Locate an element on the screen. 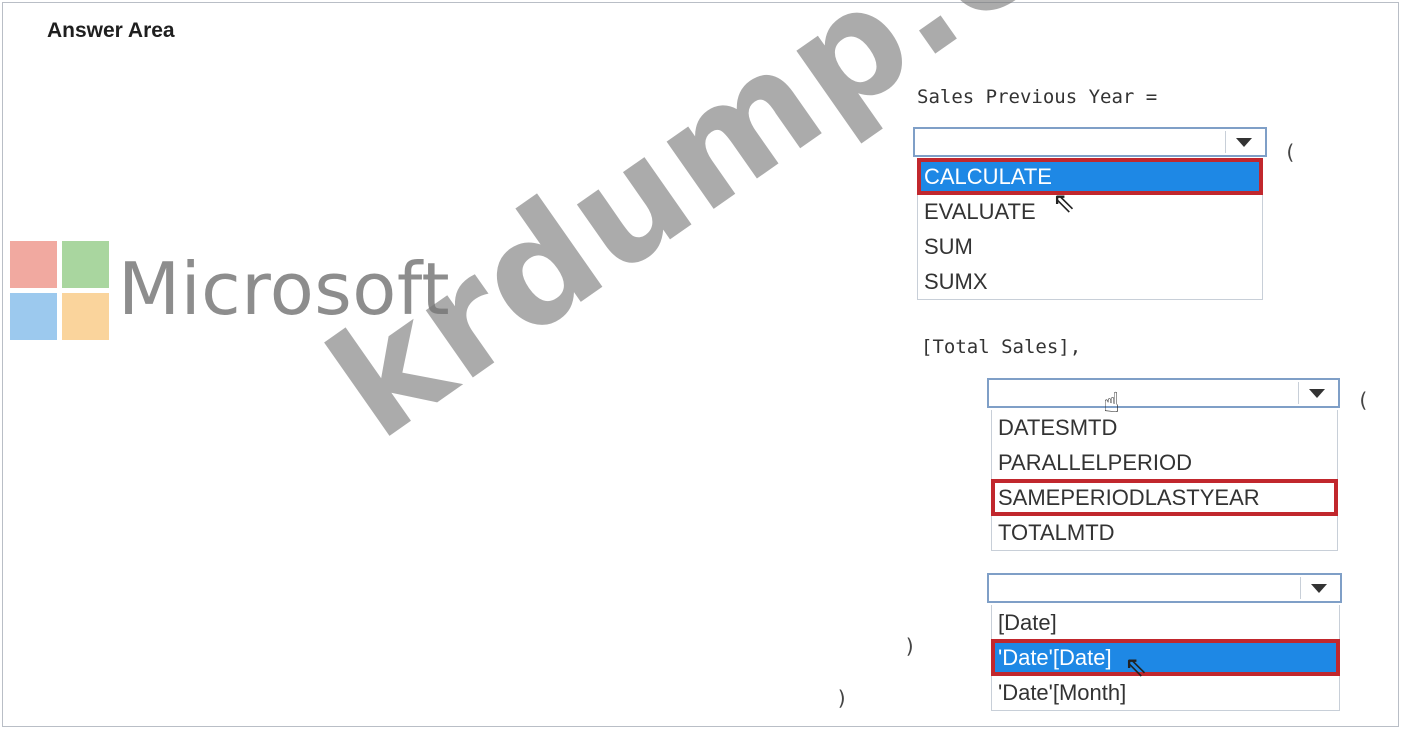  dropdown-option-evaluate: EVALUATE is located at coordinates (1090, 211).